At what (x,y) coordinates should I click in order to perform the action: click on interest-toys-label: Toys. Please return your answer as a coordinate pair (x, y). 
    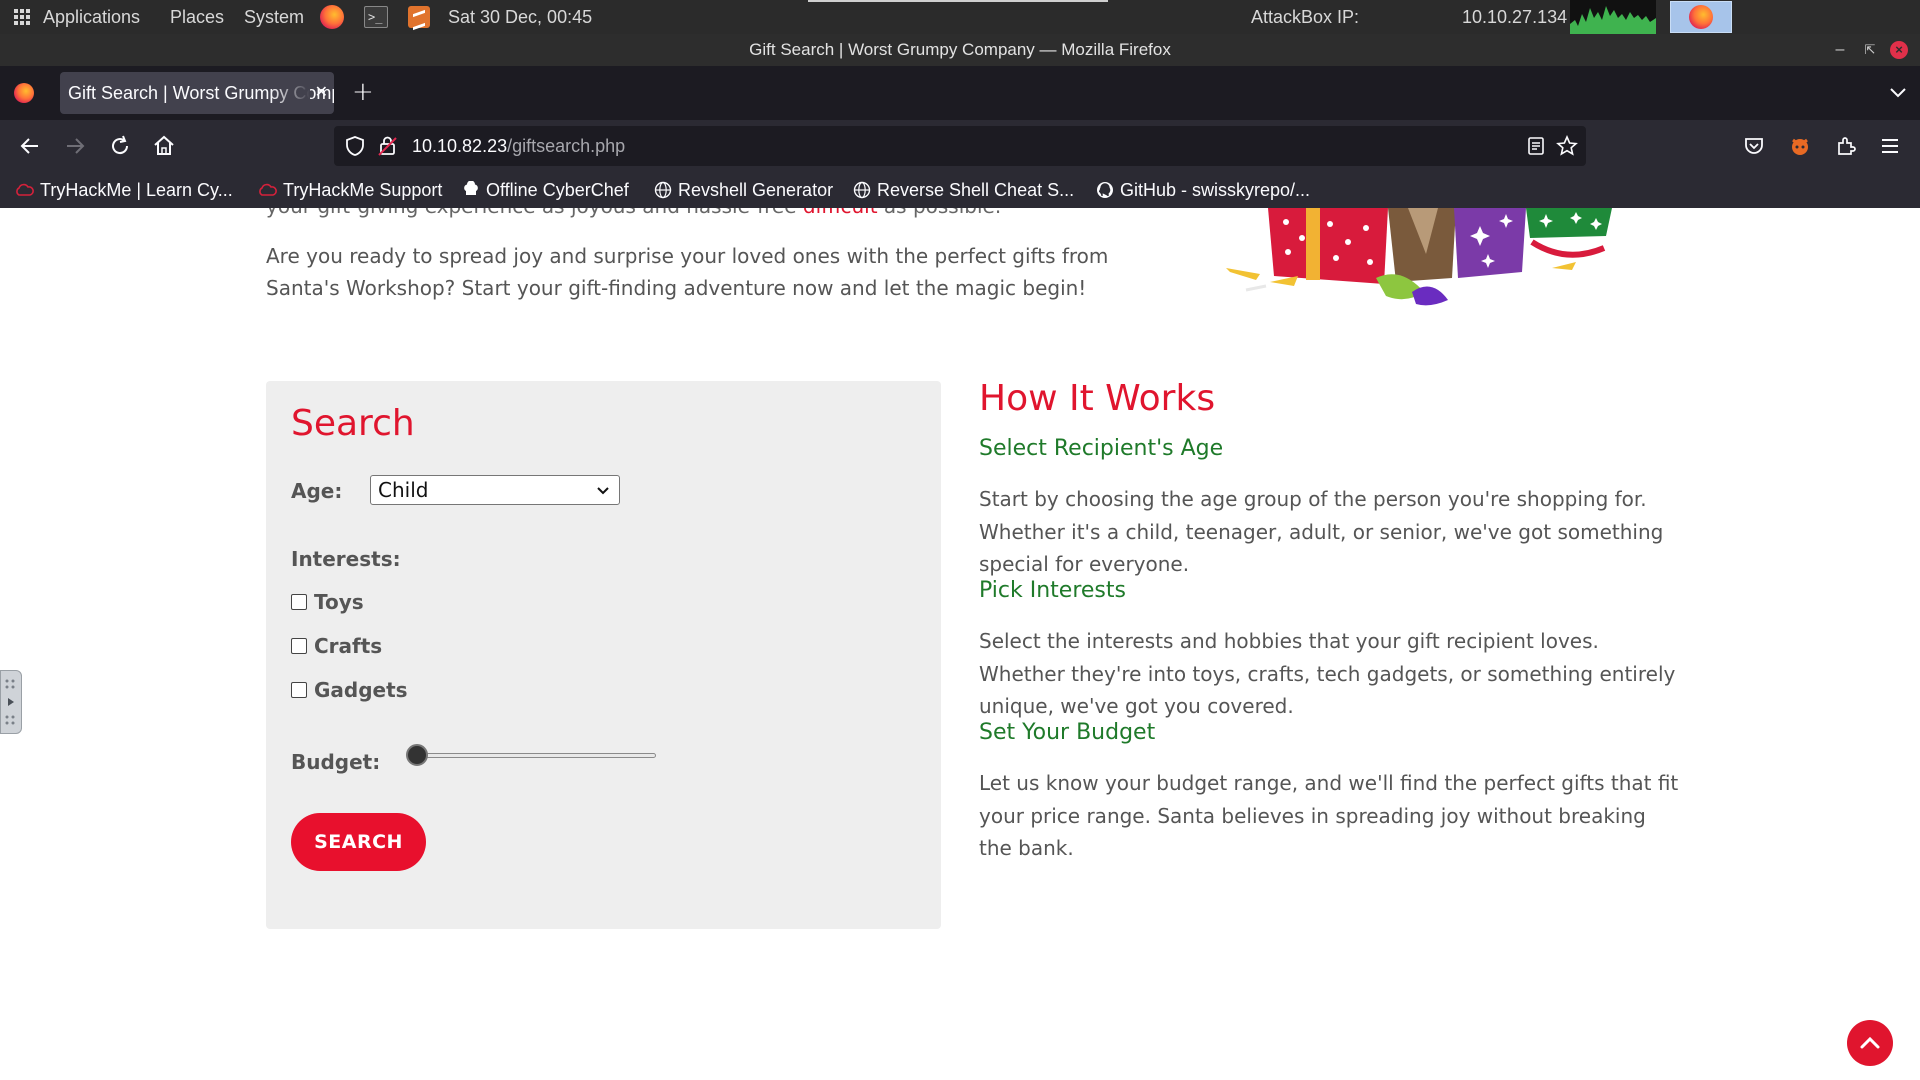
    Looking at the image, I should click on (339, 602).